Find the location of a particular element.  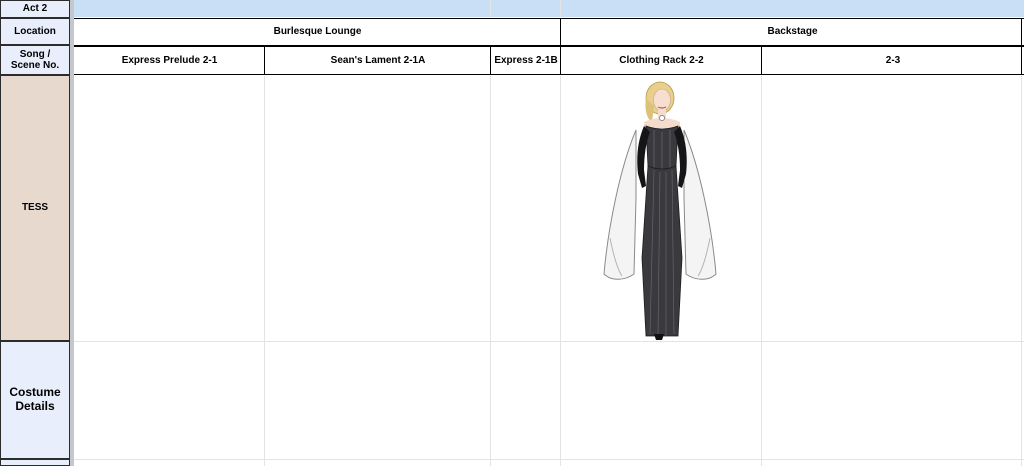

tess-cell-express-prelude is located at coordinates (169, 208).